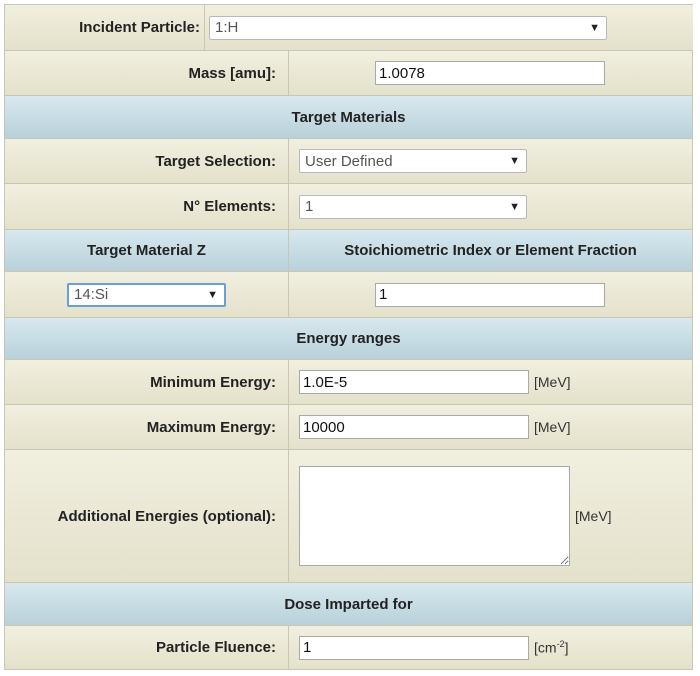 The image size is (700, 676). What do you see at coordinates (434, 516) in the screenshot?
I see `additional-energies-textarea` at bounding box center [434, 516].